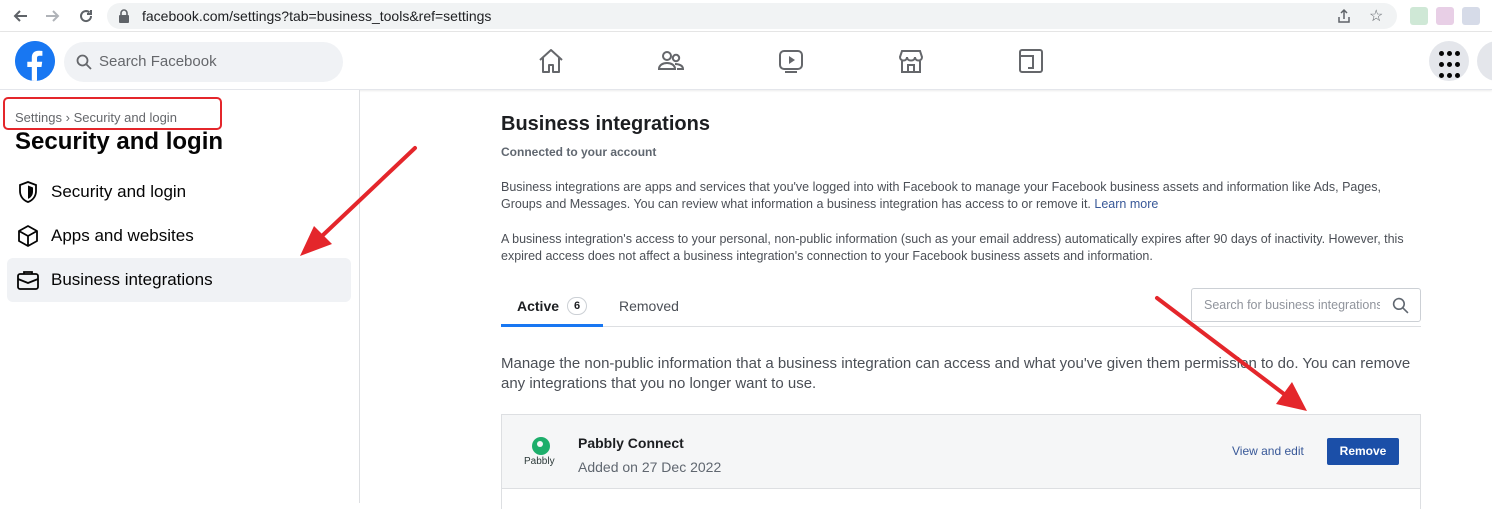 The width and height of the screenshot is (1492, 509). What do you see at coordinates (671, 61) in the screenshot?
I see `friends-icon` at bounding box center [671, 61].